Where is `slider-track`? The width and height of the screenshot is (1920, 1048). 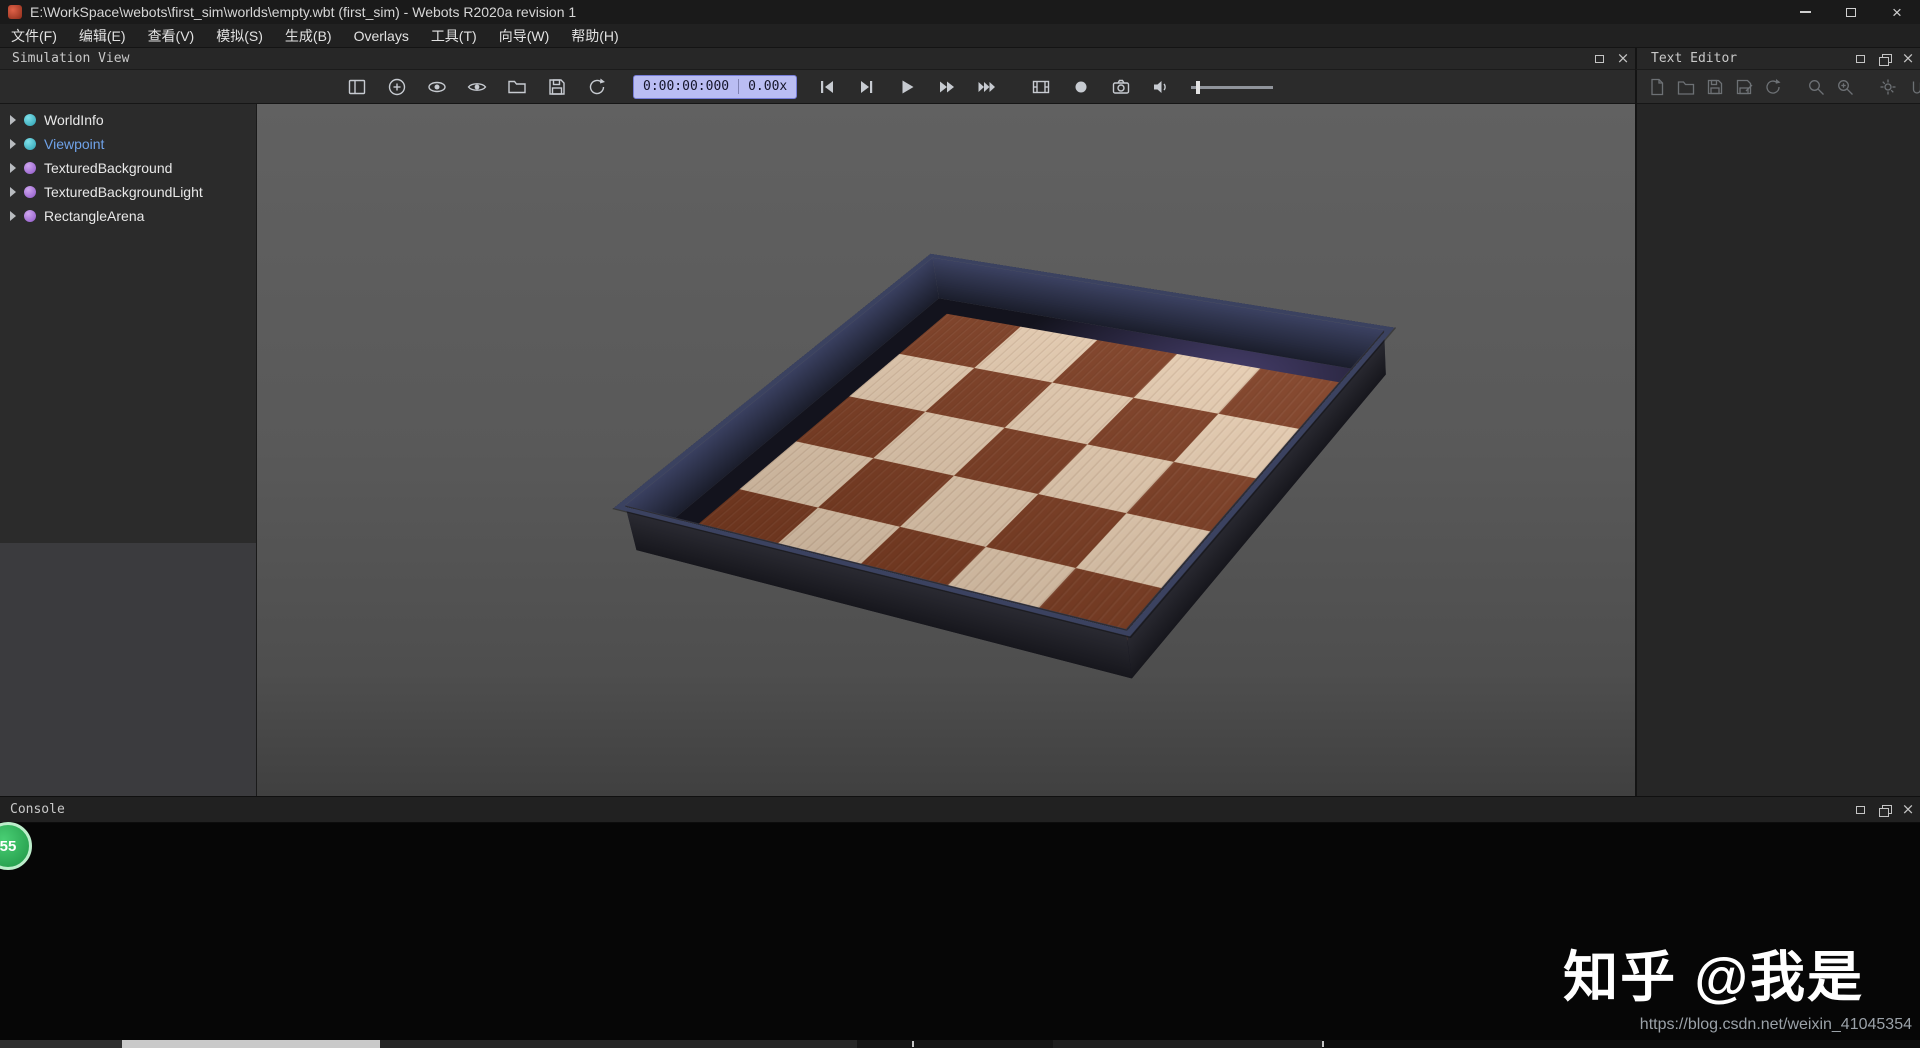
slider-track is located at coordinates (1232, 87).